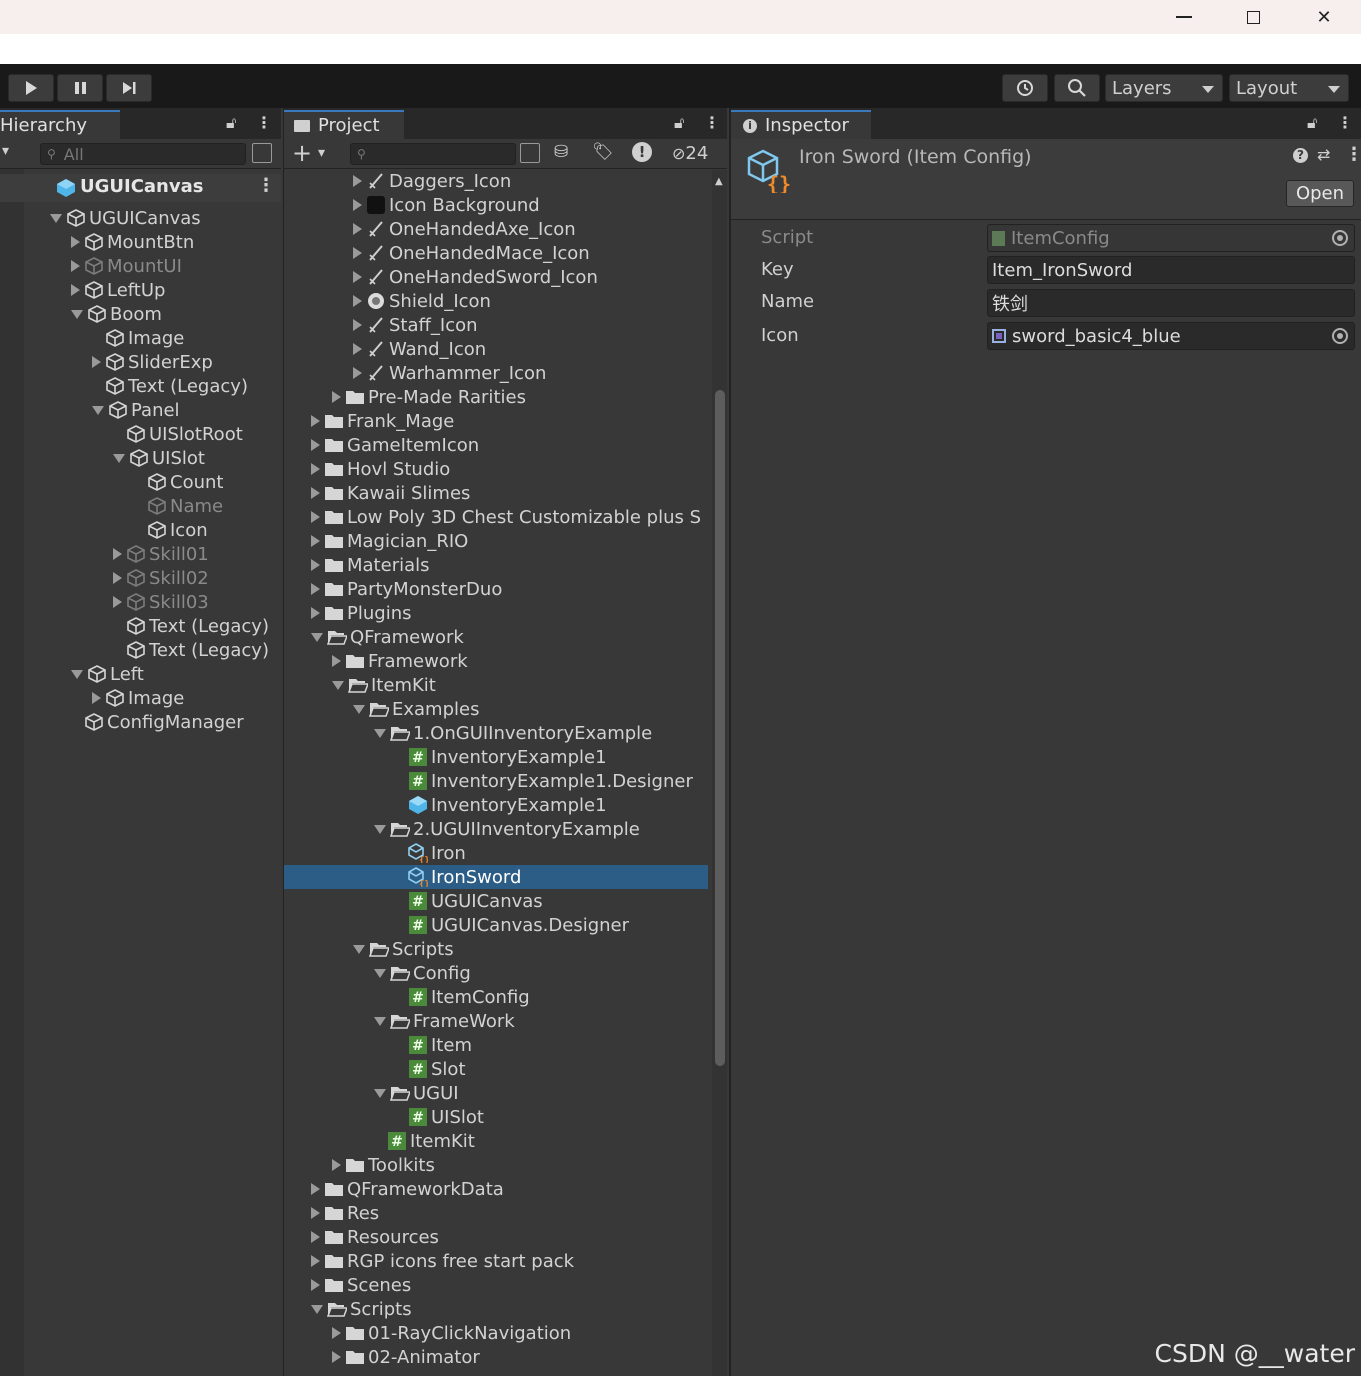 This screenshot has width=1361, height=1376. Describe the element at coordinates (381, 445) in the screenshot. I see `project-item: GameItemIcon` at that location.